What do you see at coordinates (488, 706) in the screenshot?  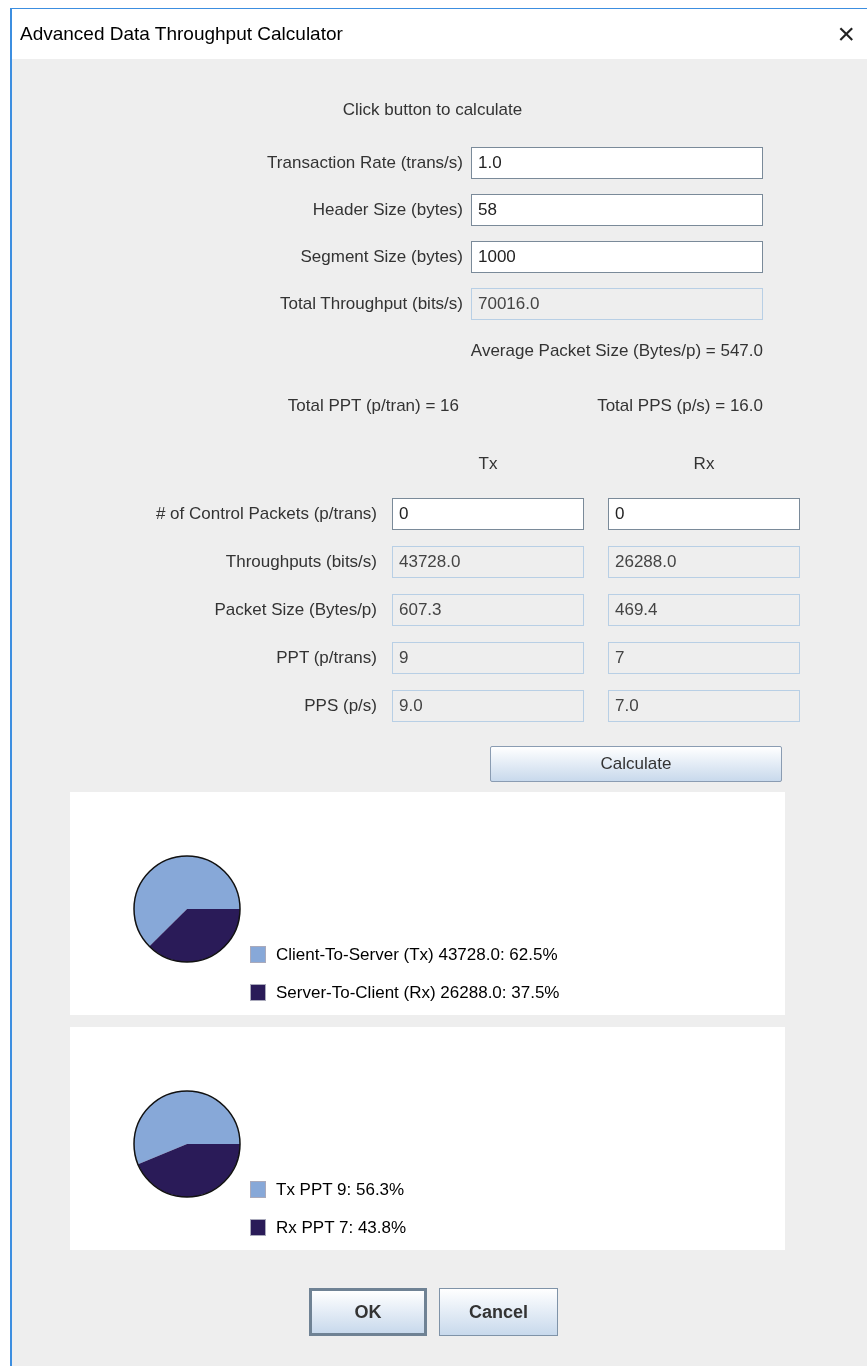 I see `readonly-field: 9.0` at bounding box center [488, 706].